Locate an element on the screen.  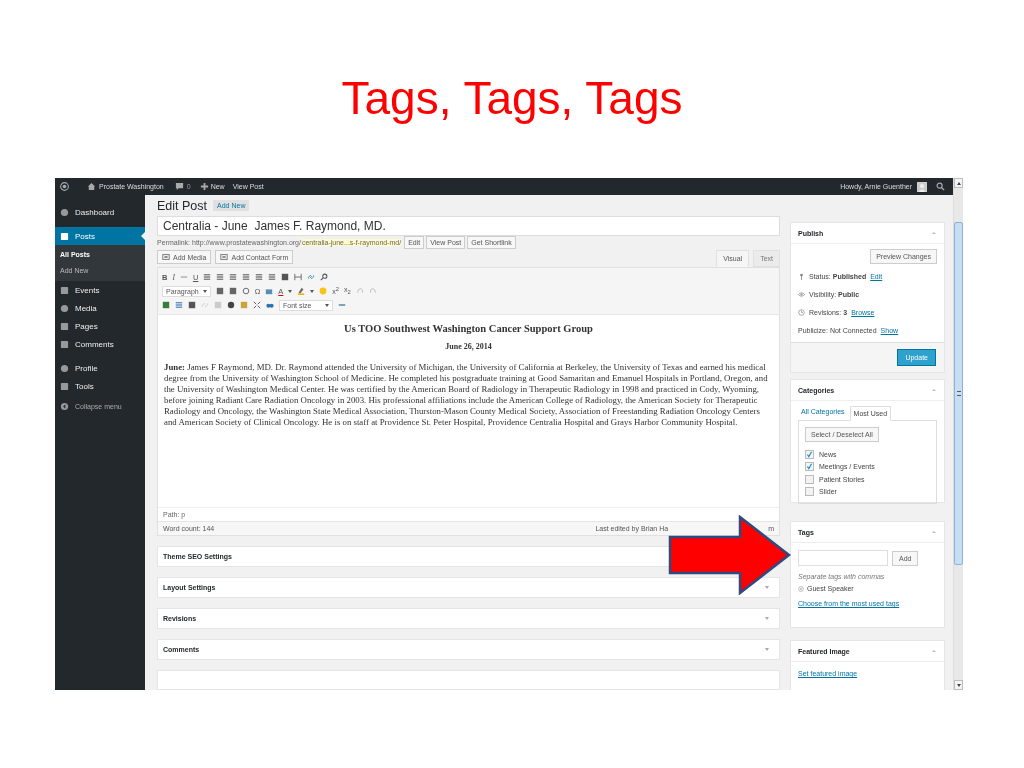
align-right-icon is located at coordinates (272, 277).